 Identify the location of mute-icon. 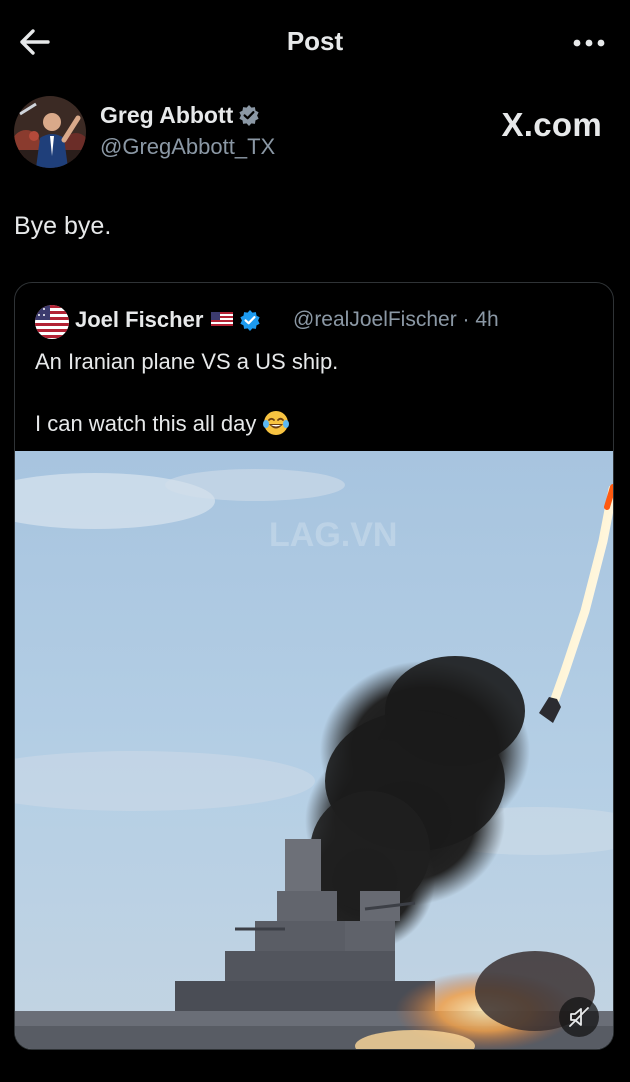
(579, 1017).